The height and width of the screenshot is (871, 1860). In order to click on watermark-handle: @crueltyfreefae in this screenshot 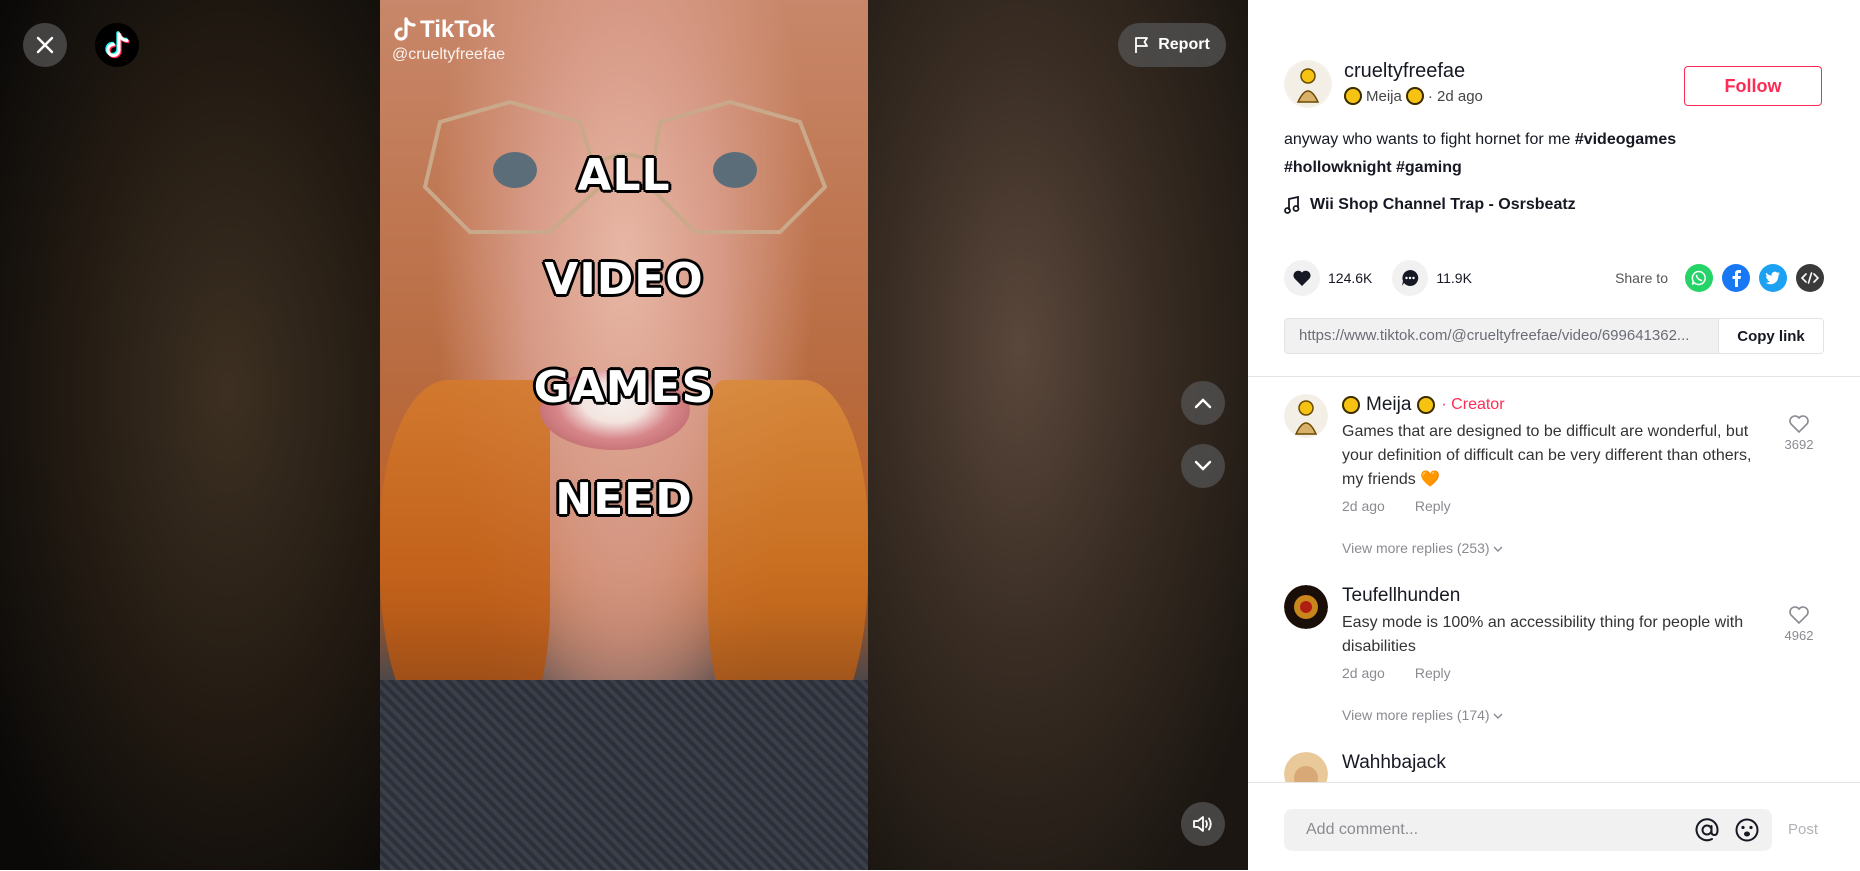, I will do `click(449, 54)`.